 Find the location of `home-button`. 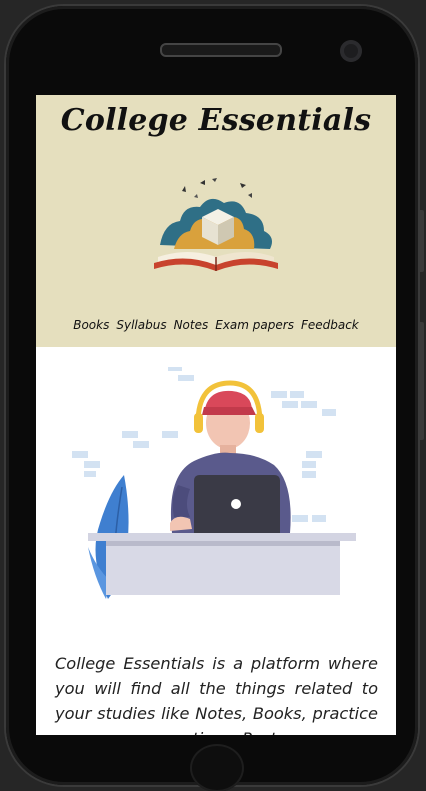

home-button is located at coordinates (217, 767).